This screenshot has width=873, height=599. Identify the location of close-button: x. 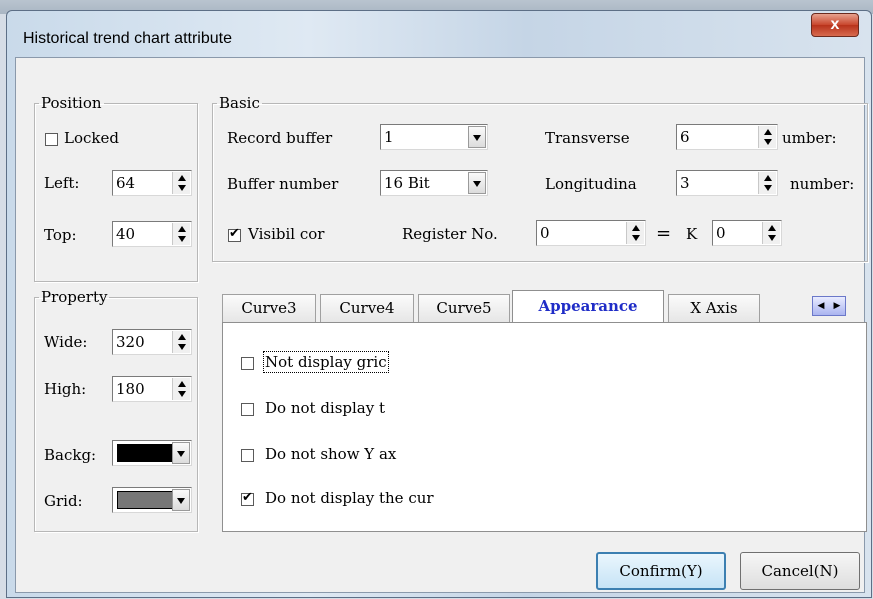
(835, 25).